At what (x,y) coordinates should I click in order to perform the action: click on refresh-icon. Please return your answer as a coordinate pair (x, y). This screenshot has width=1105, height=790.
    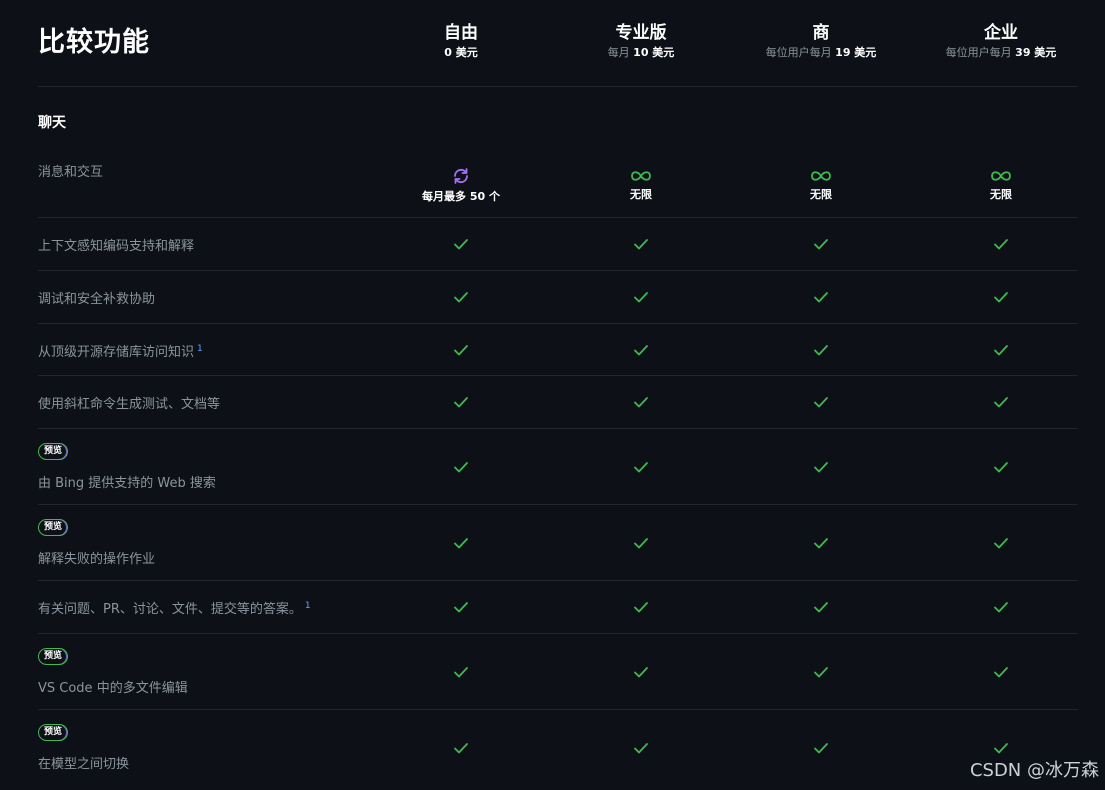
    Looking at the image, I should click on (461, 176).